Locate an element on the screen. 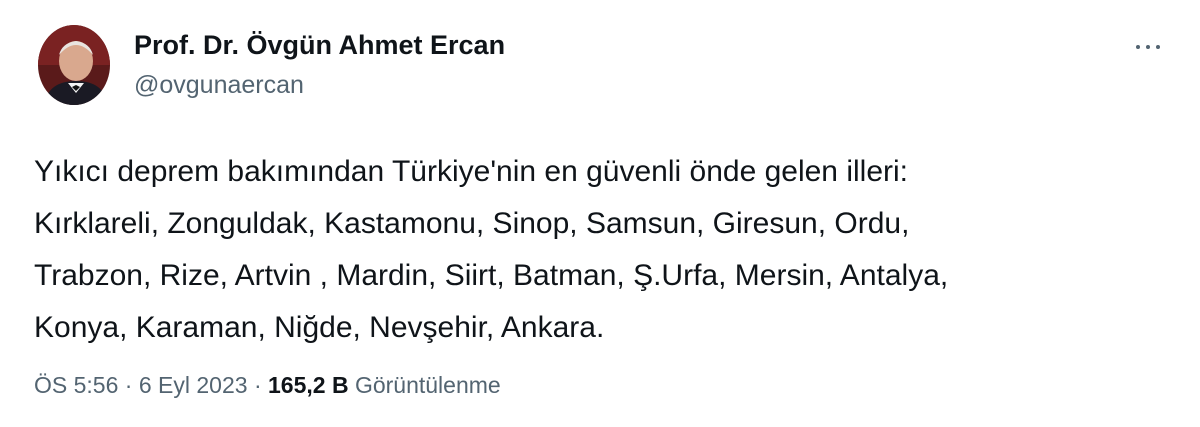 The height and width of the screenshot is (427, 1200). avatar is located at coordinates (74, 65).